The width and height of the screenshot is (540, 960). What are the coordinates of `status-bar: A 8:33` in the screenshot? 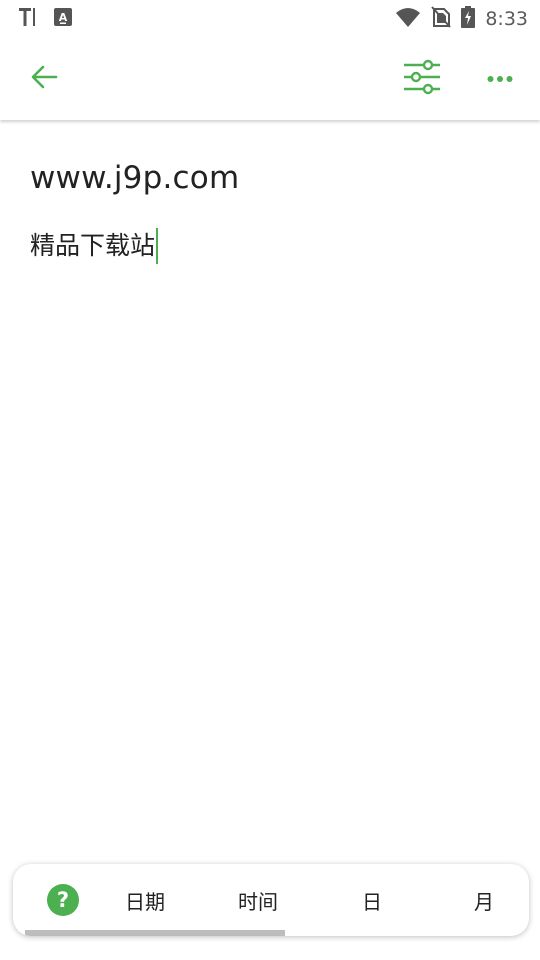 It's located at (270, 19).